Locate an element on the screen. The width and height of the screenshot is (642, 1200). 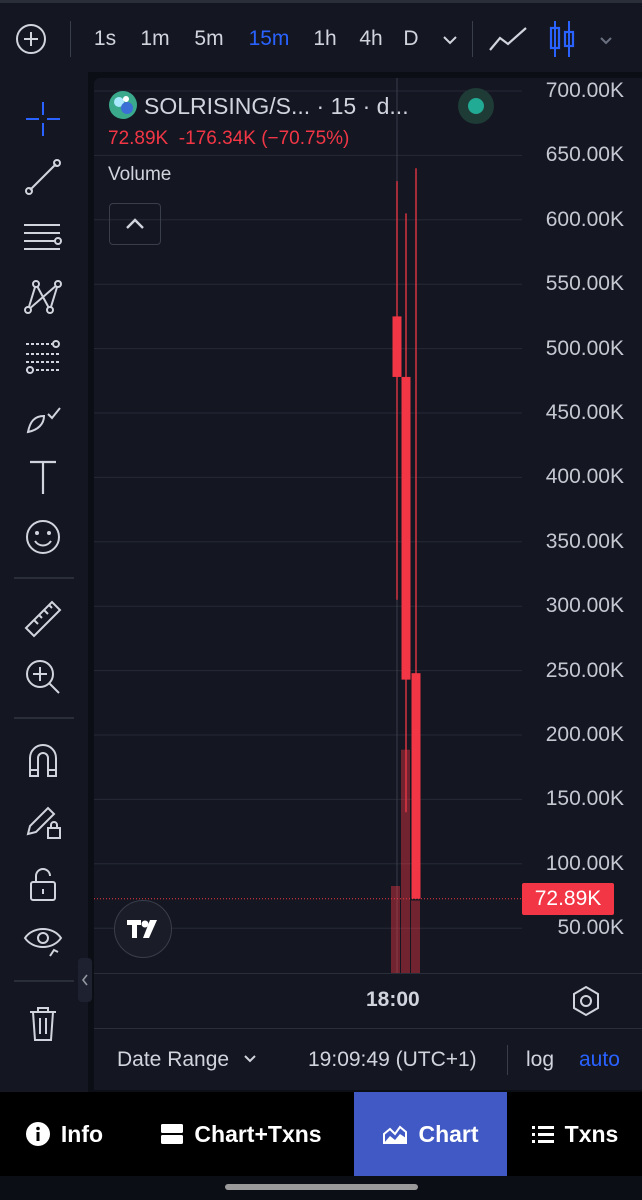
price-change: -176.34K (−70.75%) is located at coordinates (264, 138).